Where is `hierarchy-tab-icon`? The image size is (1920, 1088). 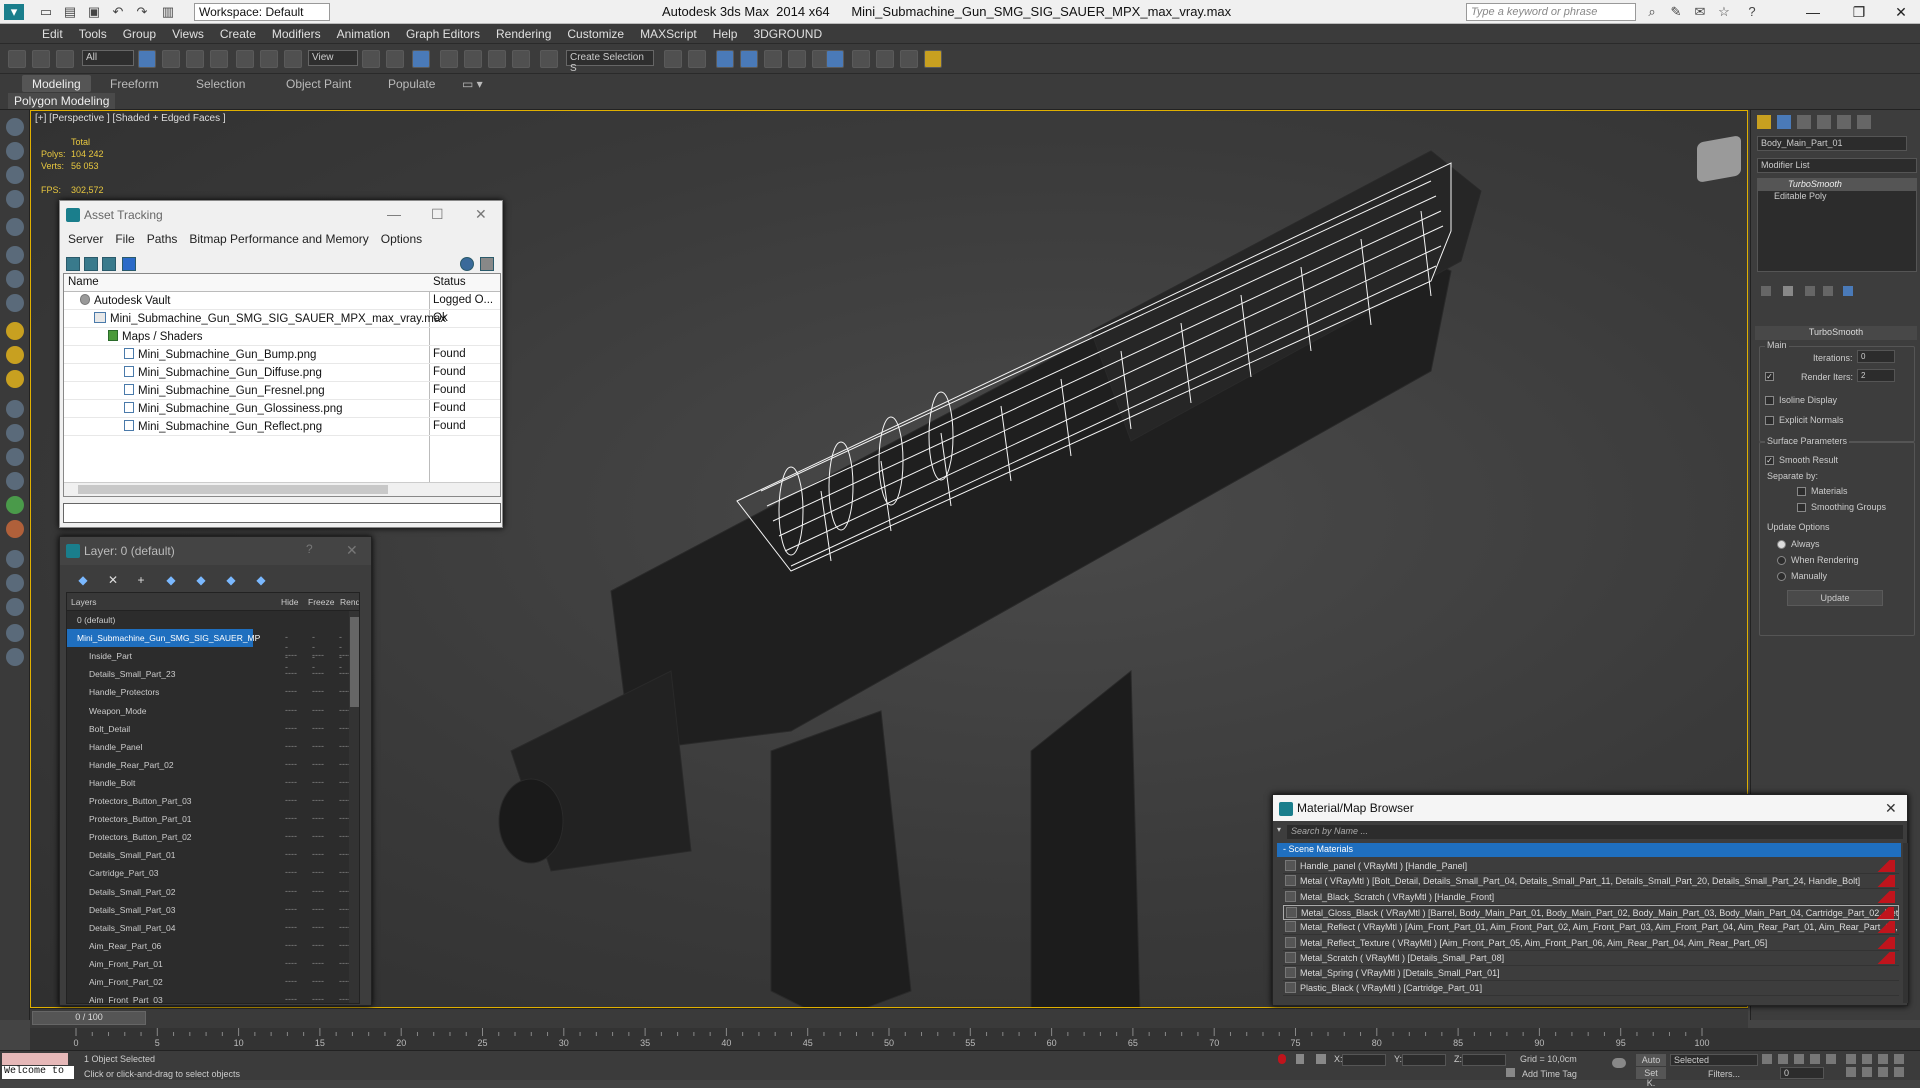
hierarchy-tab-icon is located at coordinates (1804, 122).